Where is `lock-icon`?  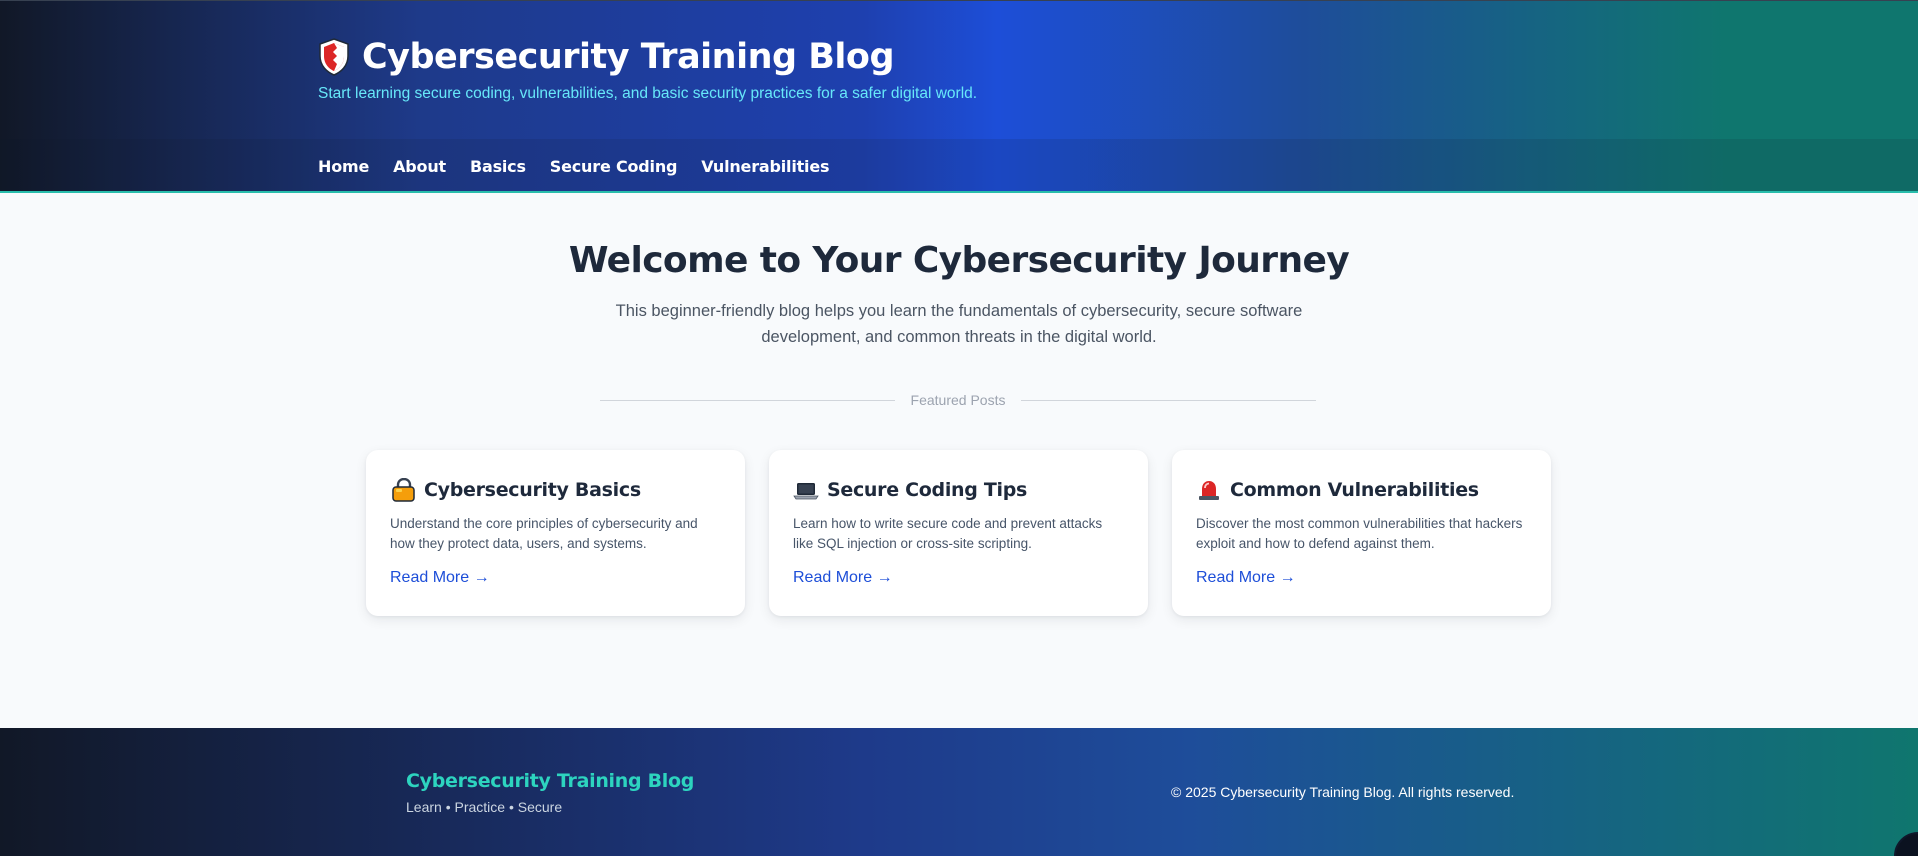
lock-icon is located at coordinates (403, 490).